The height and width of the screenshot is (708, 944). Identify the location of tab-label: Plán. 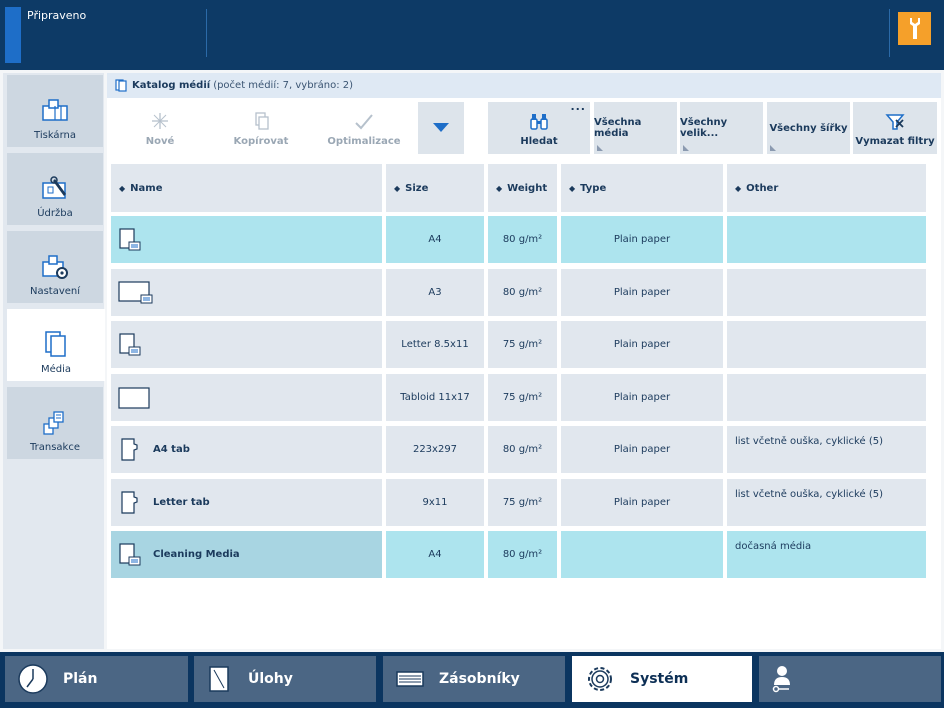
(80, 679).